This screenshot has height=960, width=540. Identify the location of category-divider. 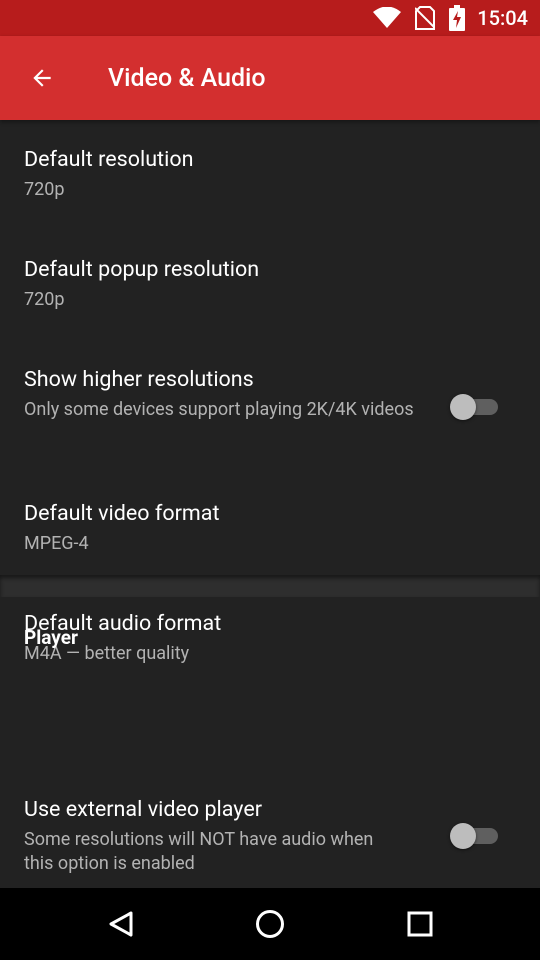
(270, 586).